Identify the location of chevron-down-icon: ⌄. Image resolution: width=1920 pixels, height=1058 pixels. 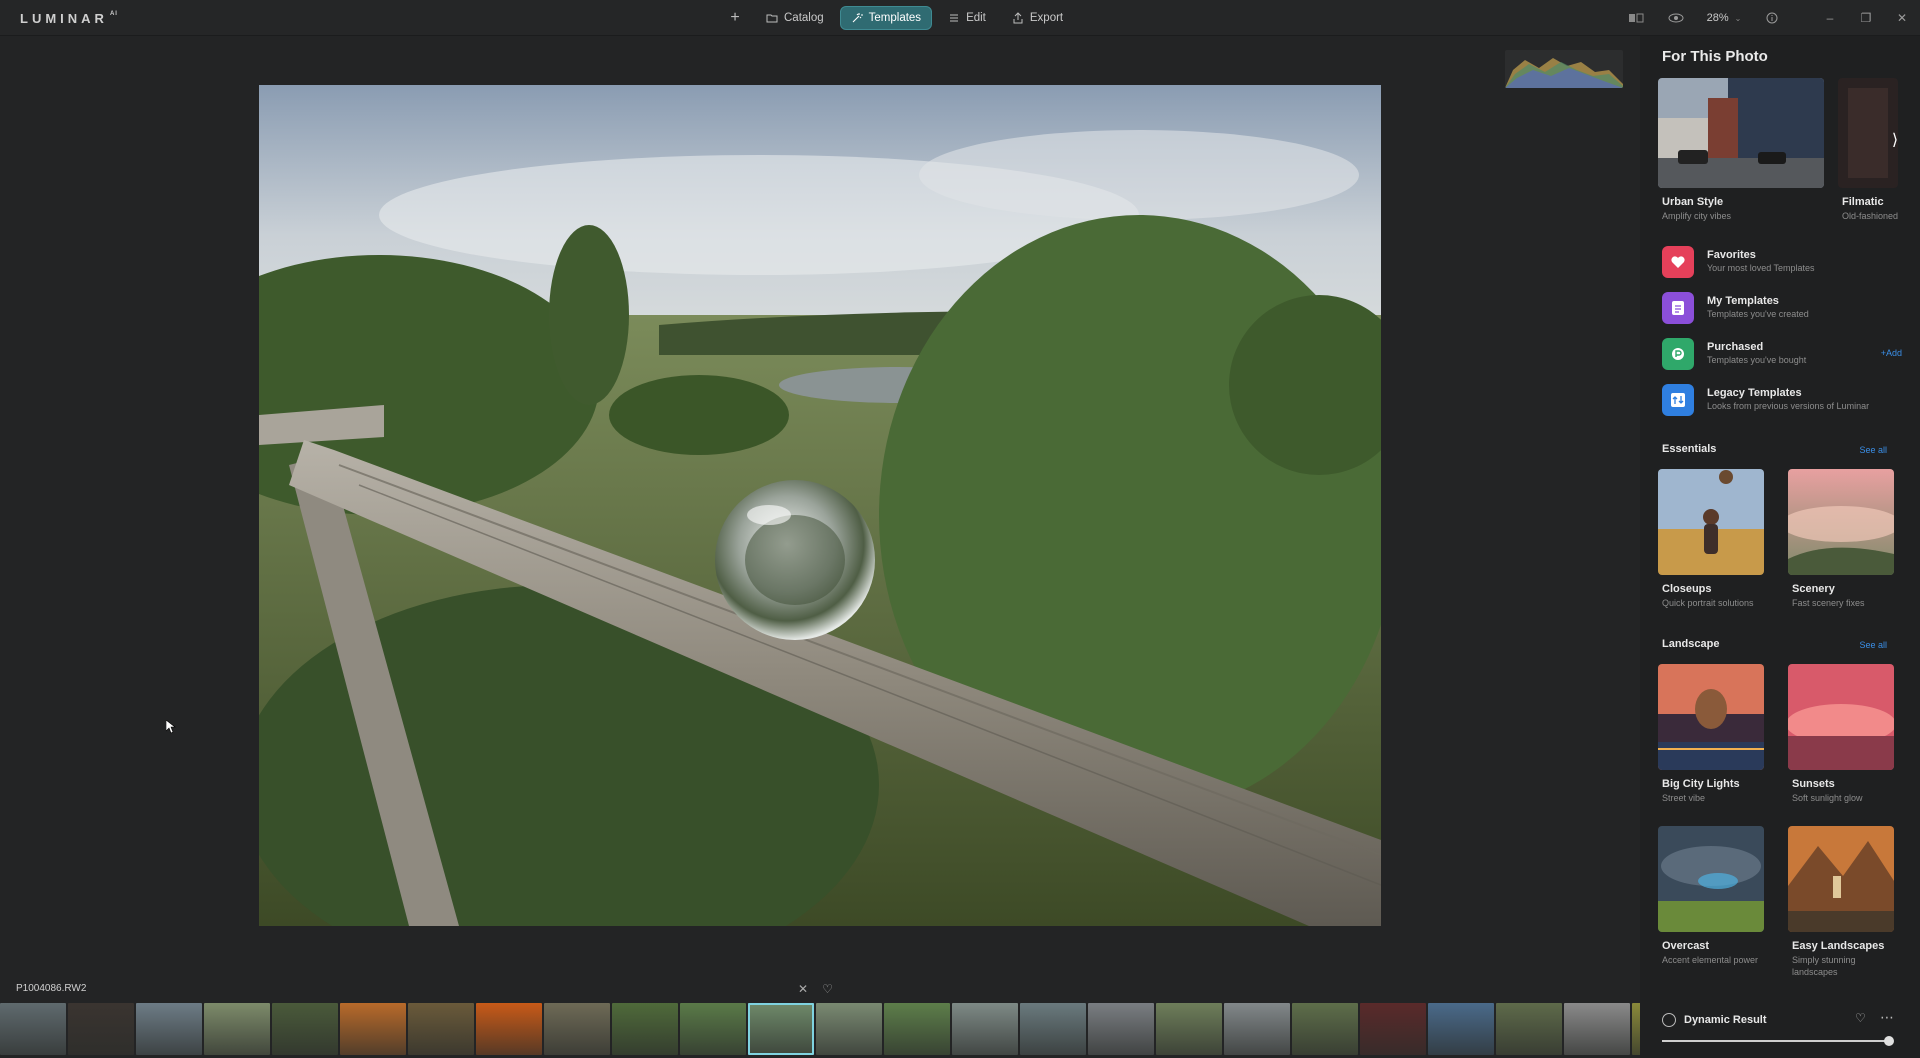
(1738, 18).